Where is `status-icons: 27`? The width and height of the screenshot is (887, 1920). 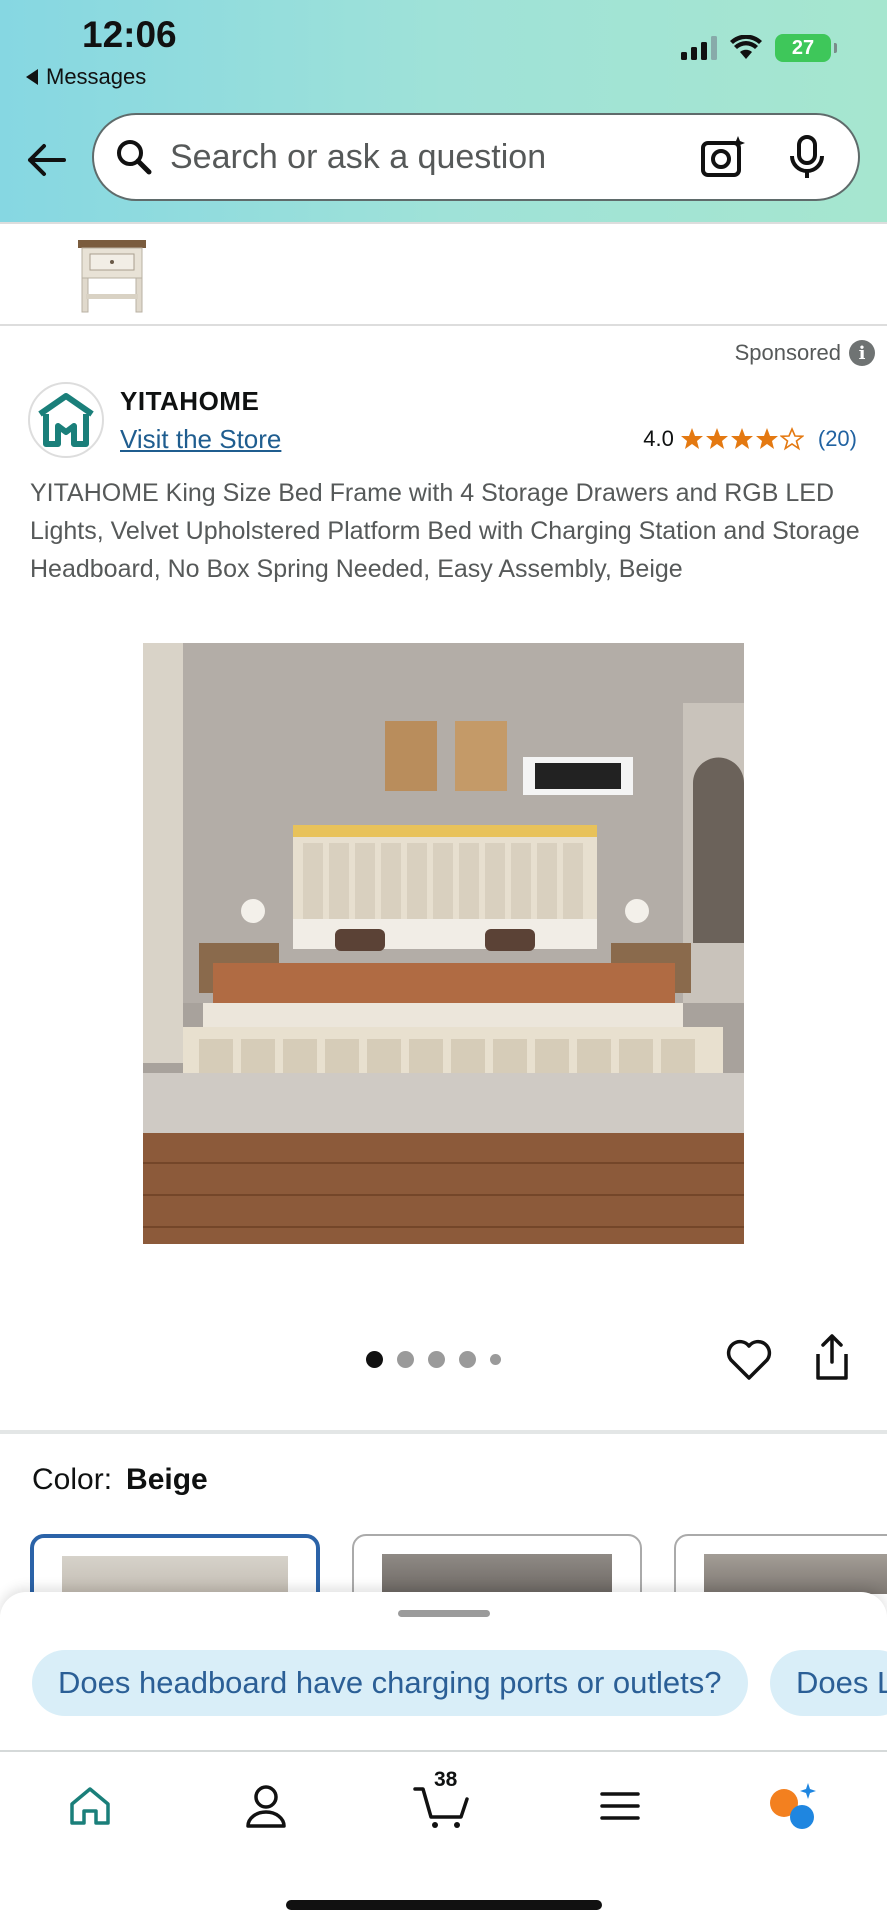 status-icons: 27 is located at coordinates (759, 48).